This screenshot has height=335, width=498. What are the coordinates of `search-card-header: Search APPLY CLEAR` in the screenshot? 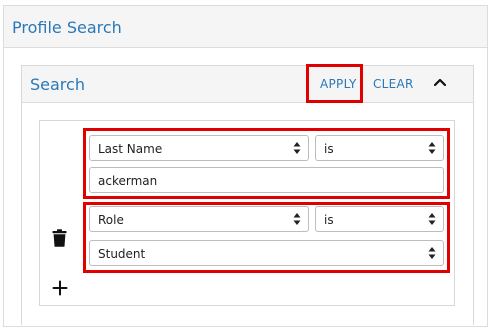 It's located at (247, 84).